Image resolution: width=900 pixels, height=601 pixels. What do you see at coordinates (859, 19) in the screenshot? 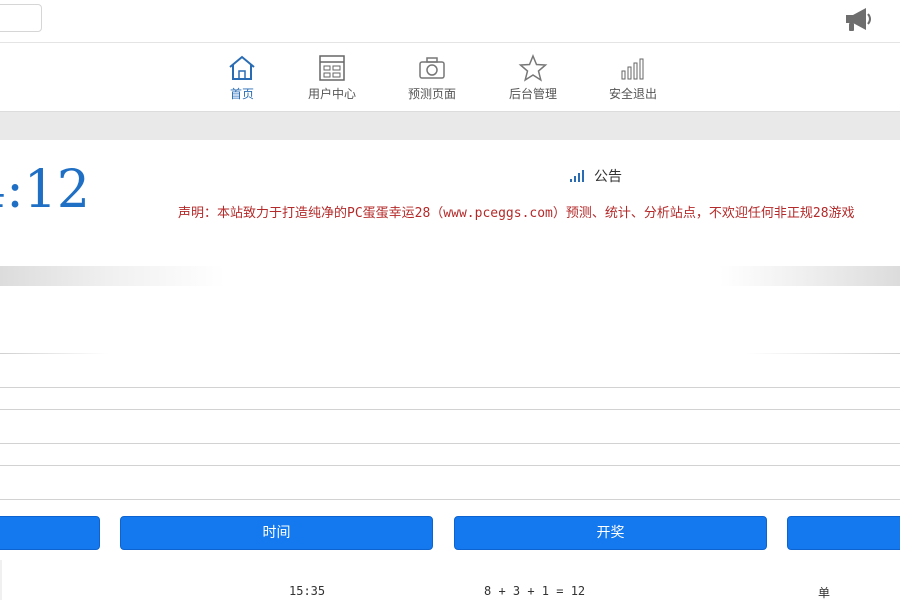
I see `megaphone-icon` at bounding box center [859, 19].